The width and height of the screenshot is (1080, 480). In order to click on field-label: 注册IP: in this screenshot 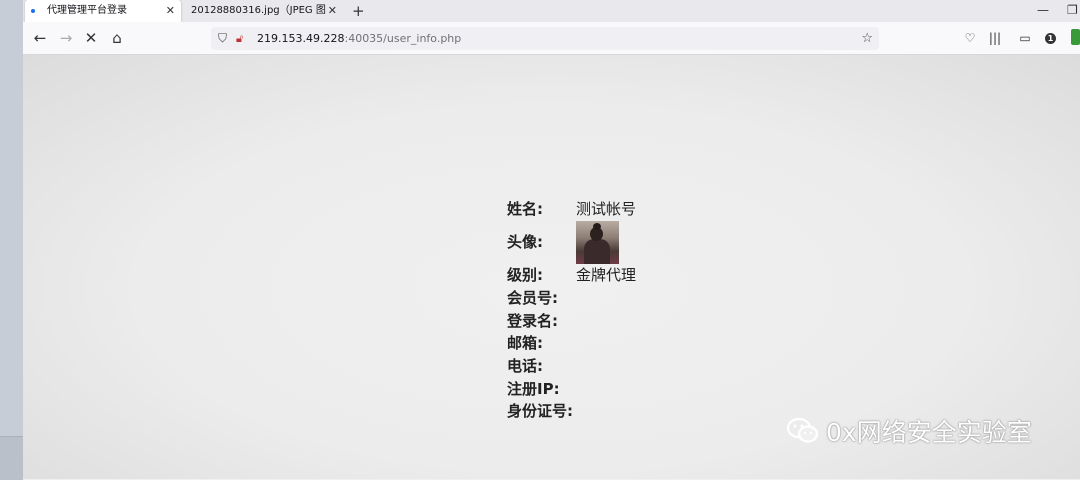, I will do `click(533, 389)`.